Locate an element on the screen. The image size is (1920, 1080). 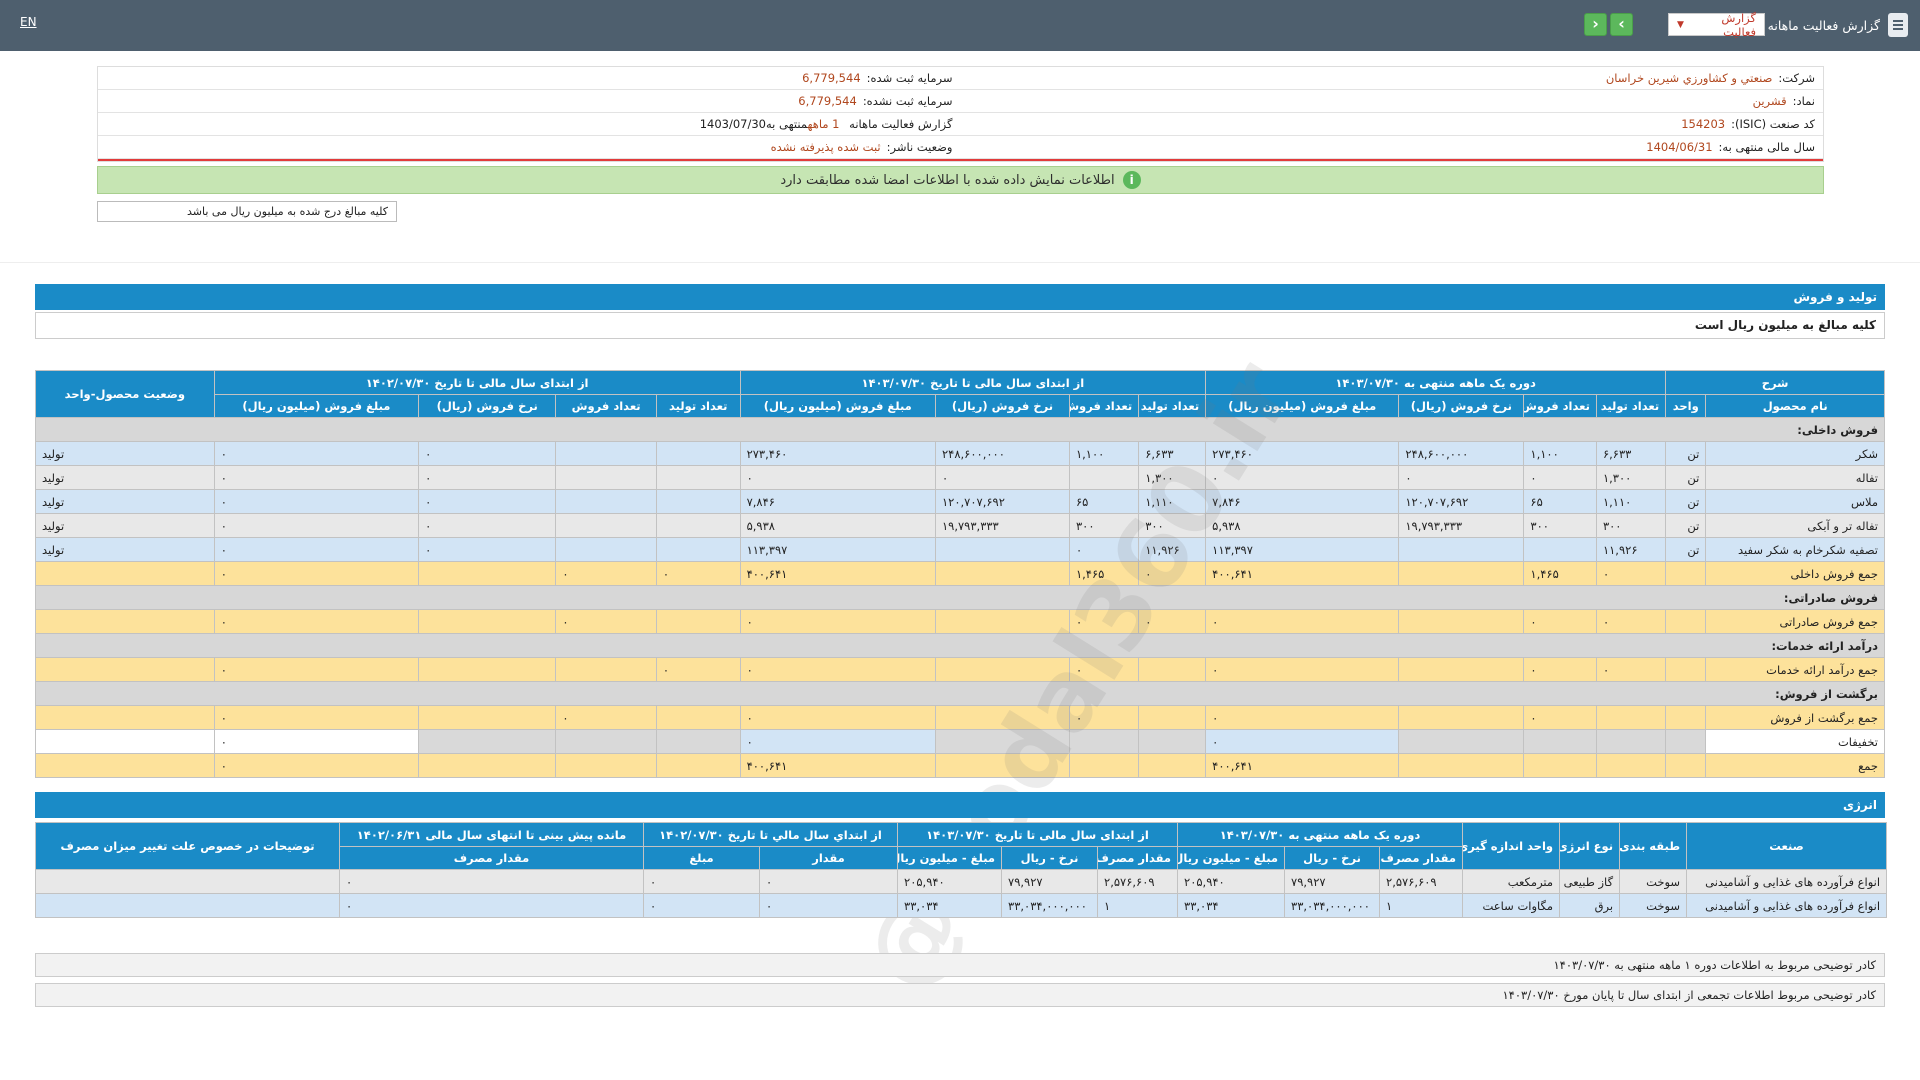
group-header-prev-ytd: از ابتدای سال مالی تا تاریخ ۱۴۰۲/۰۷/۳۰ is located at coordinates (477, 382).